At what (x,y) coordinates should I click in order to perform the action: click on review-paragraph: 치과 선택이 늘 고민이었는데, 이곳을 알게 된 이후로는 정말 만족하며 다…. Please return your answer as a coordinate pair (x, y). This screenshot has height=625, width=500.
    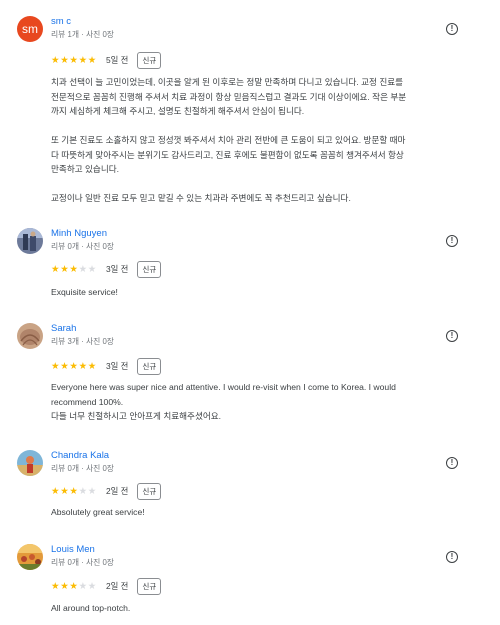
    Looking at the image, I should click on (229, 96).